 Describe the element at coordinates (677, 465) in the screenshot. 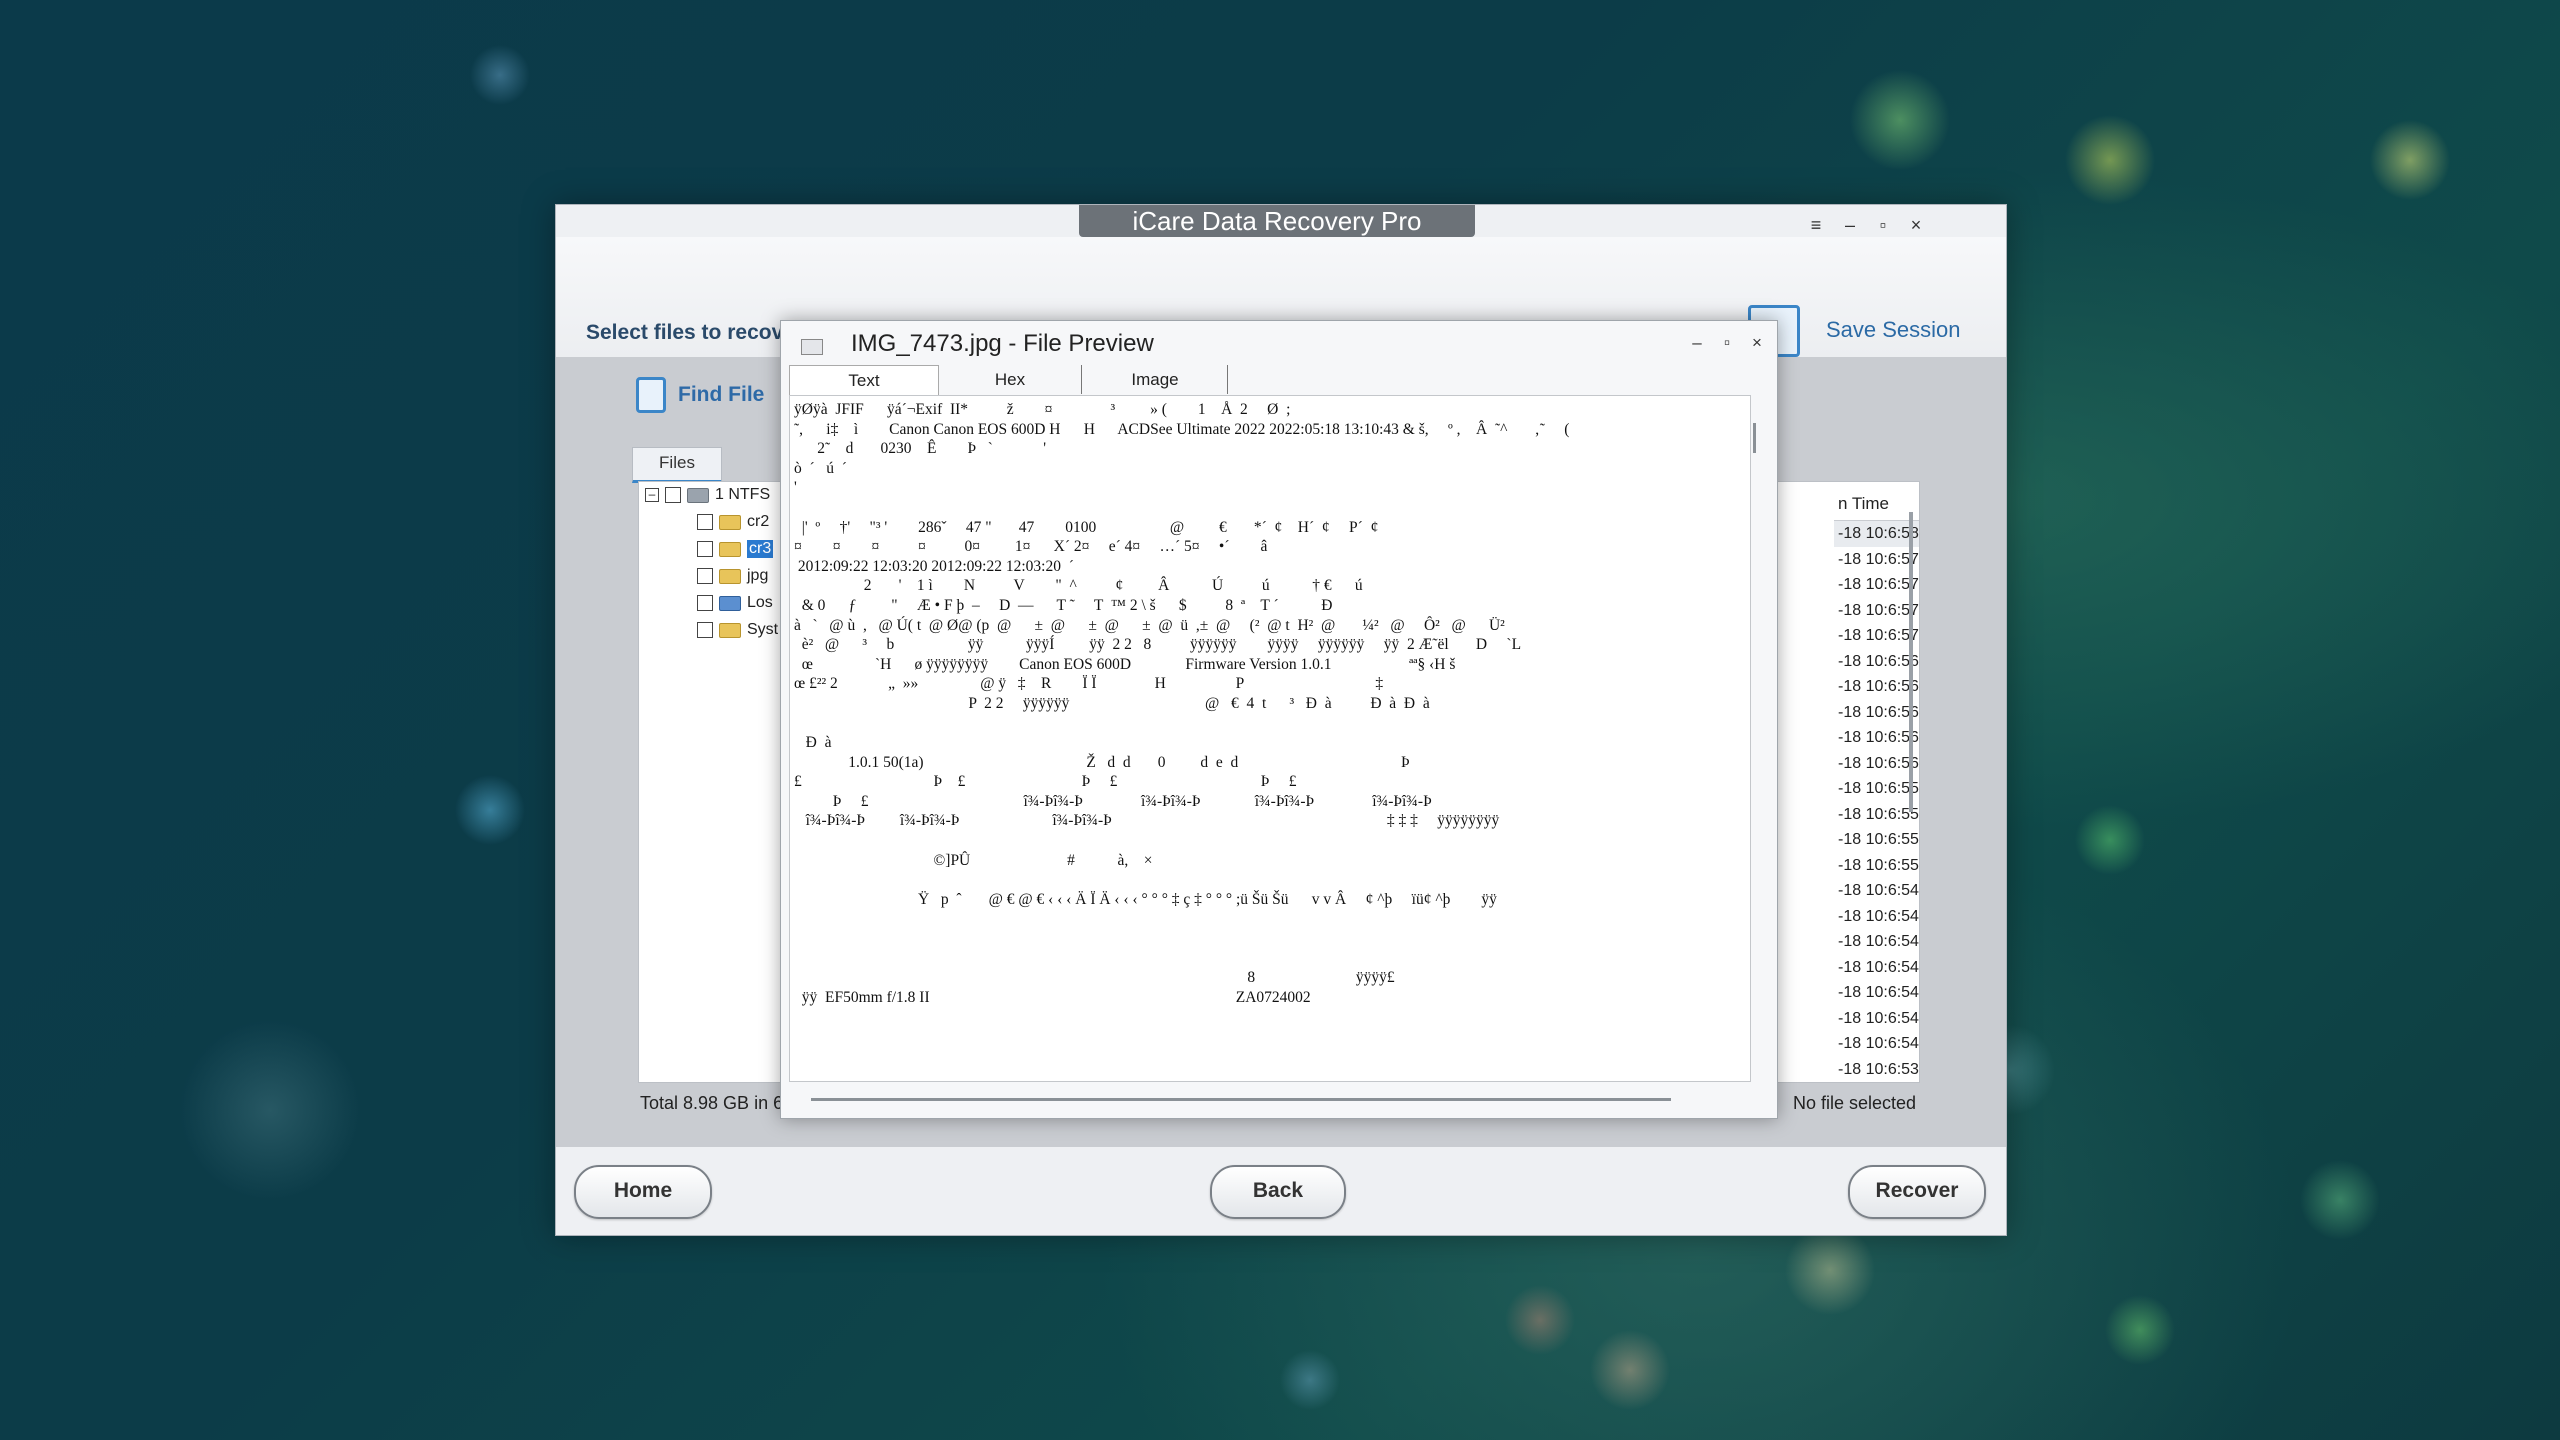

I see `tab-files: Files` at that location.